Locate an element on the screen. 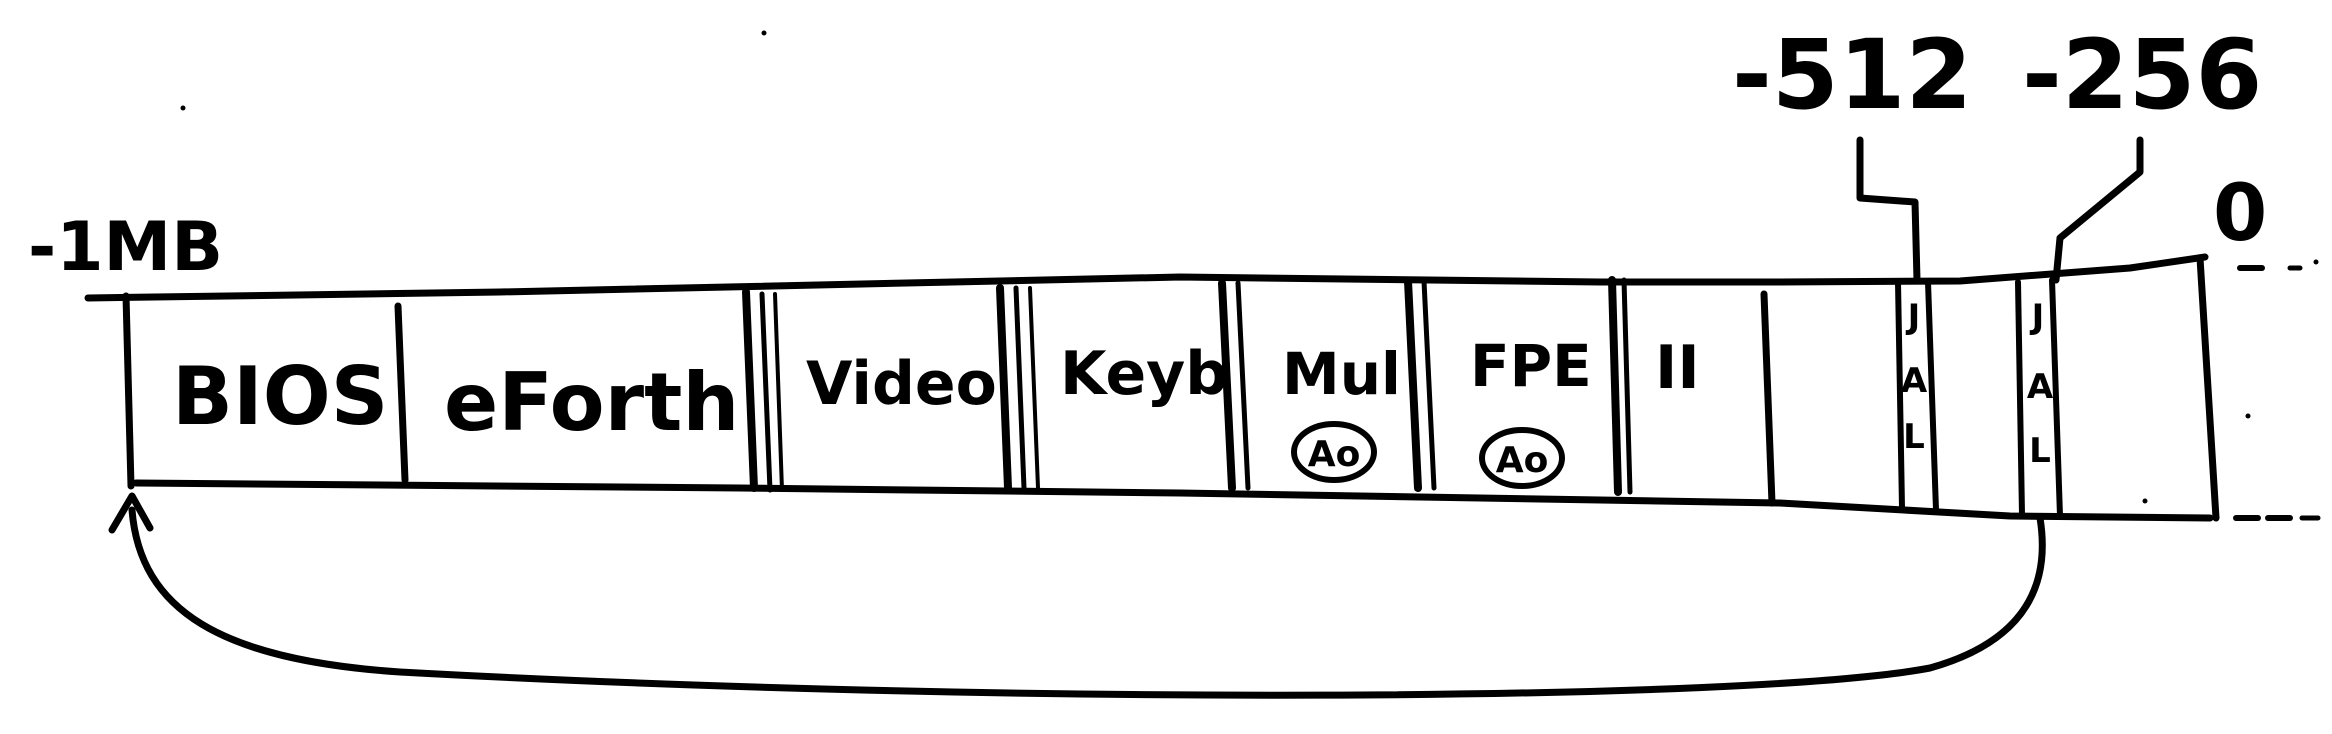 The image size is (2332, 734). badge-mul: Ao is located at coordinates (1334, 452).